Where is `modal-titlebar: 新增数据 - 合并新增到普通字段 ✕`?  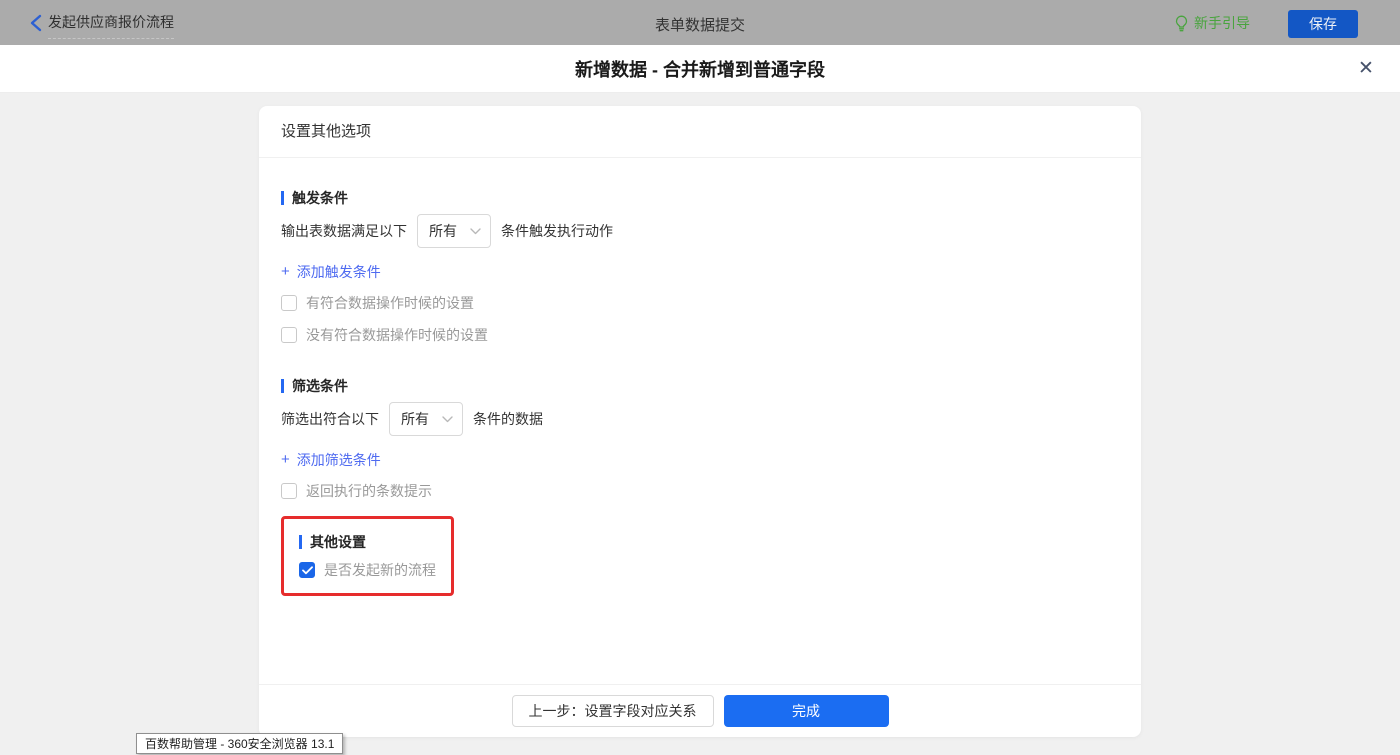
modal-titlebar: 新增数据 - 合并新增到普通字段 ✕ is located at coordinates (700, 69).